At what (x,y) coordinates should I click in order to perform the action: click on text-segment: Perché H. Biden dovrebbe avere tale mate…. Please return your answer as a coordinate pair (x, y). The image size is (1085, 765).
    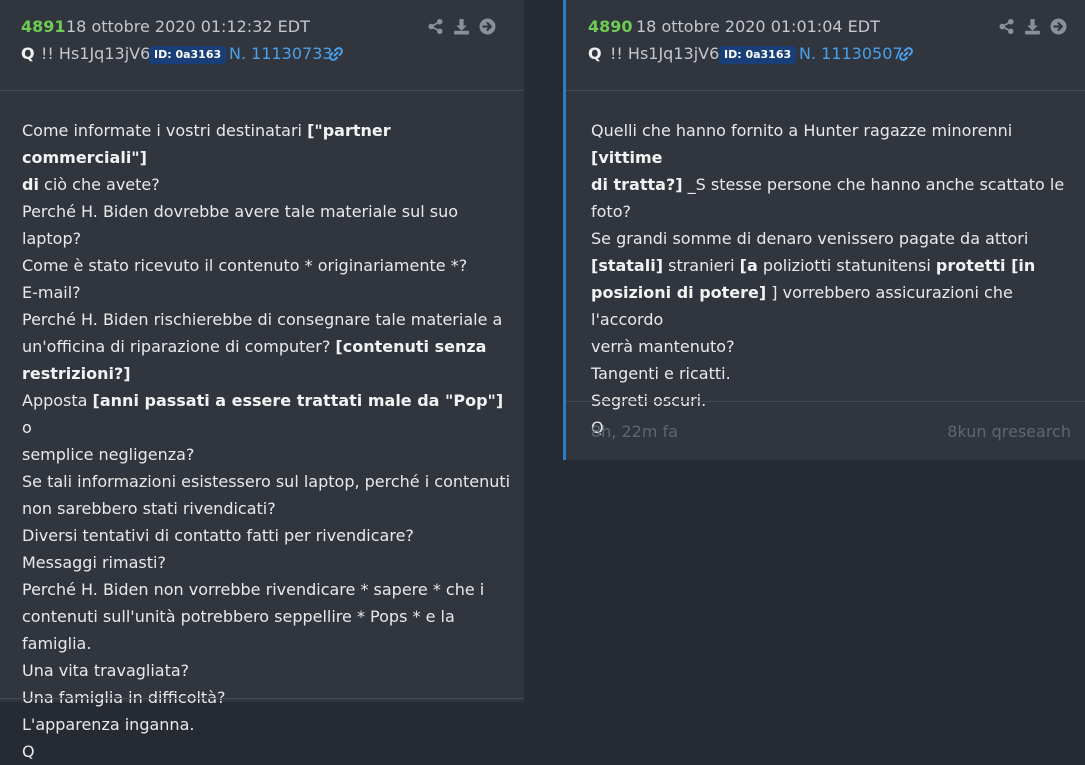
    Looking at the image, I should click on (240, 225).